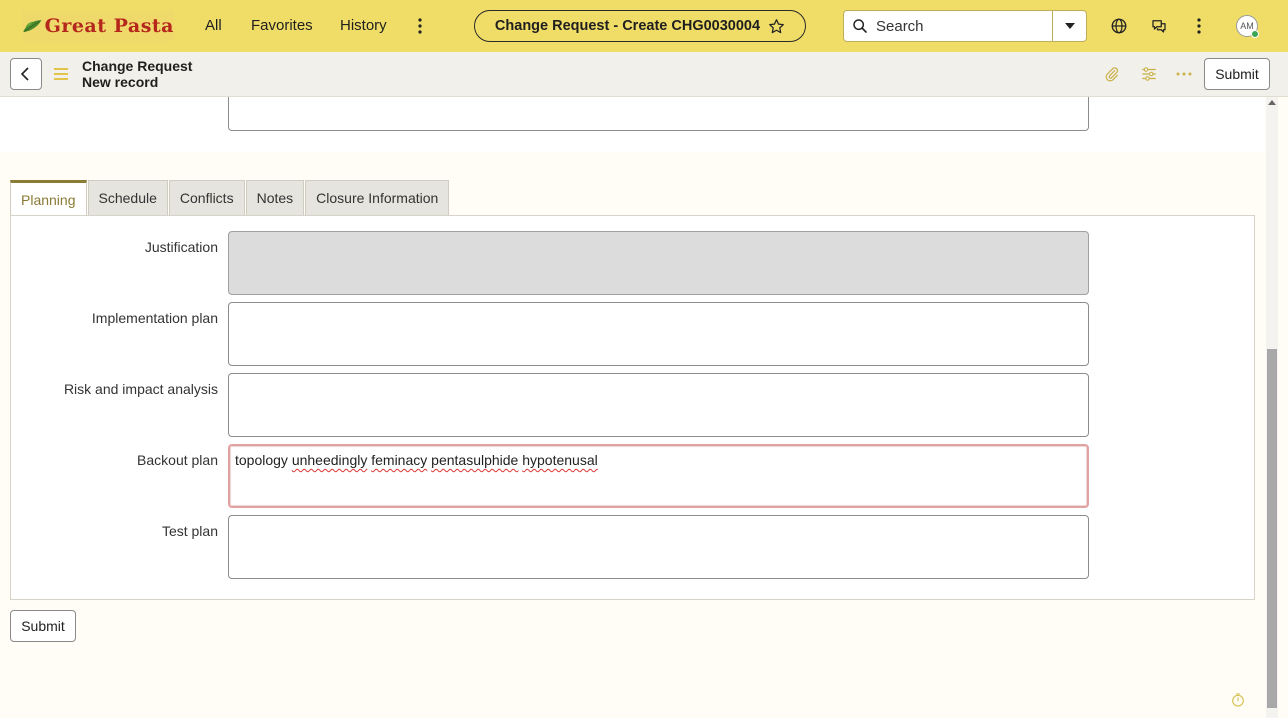  I want to click on justification-label: Justification, so click(181, 247).